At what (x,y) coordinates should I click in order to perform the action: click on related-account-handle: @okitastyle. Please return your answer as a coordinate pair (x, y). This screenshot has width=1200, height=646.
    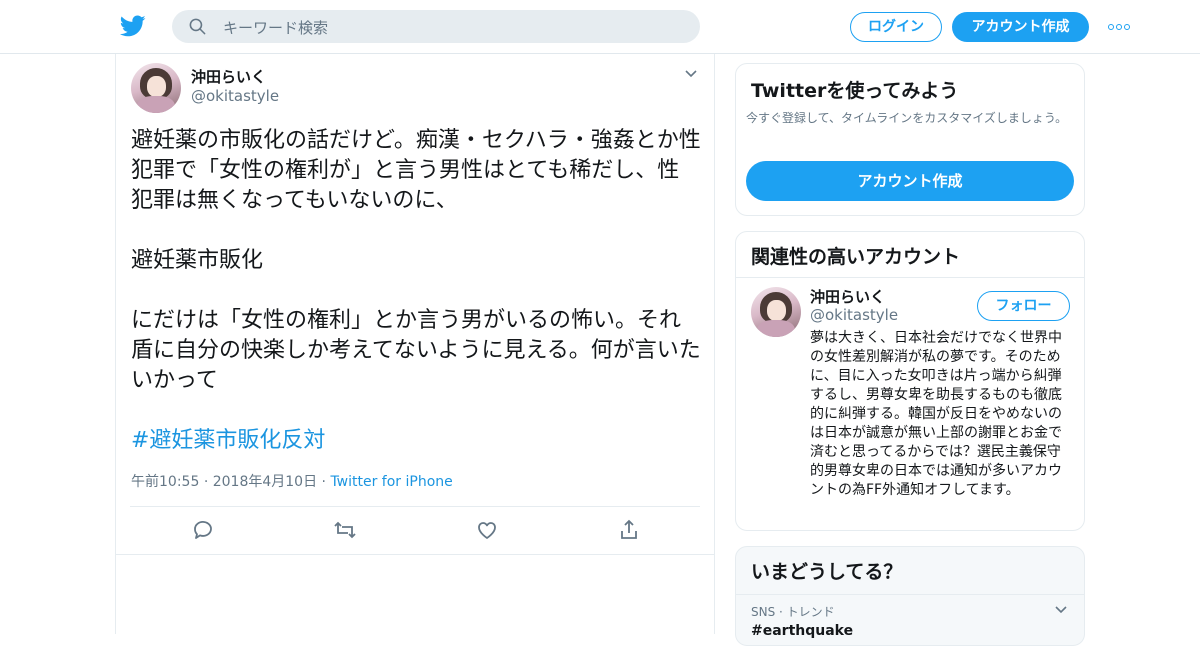
    Looking at the image, I should click on (854, 315).